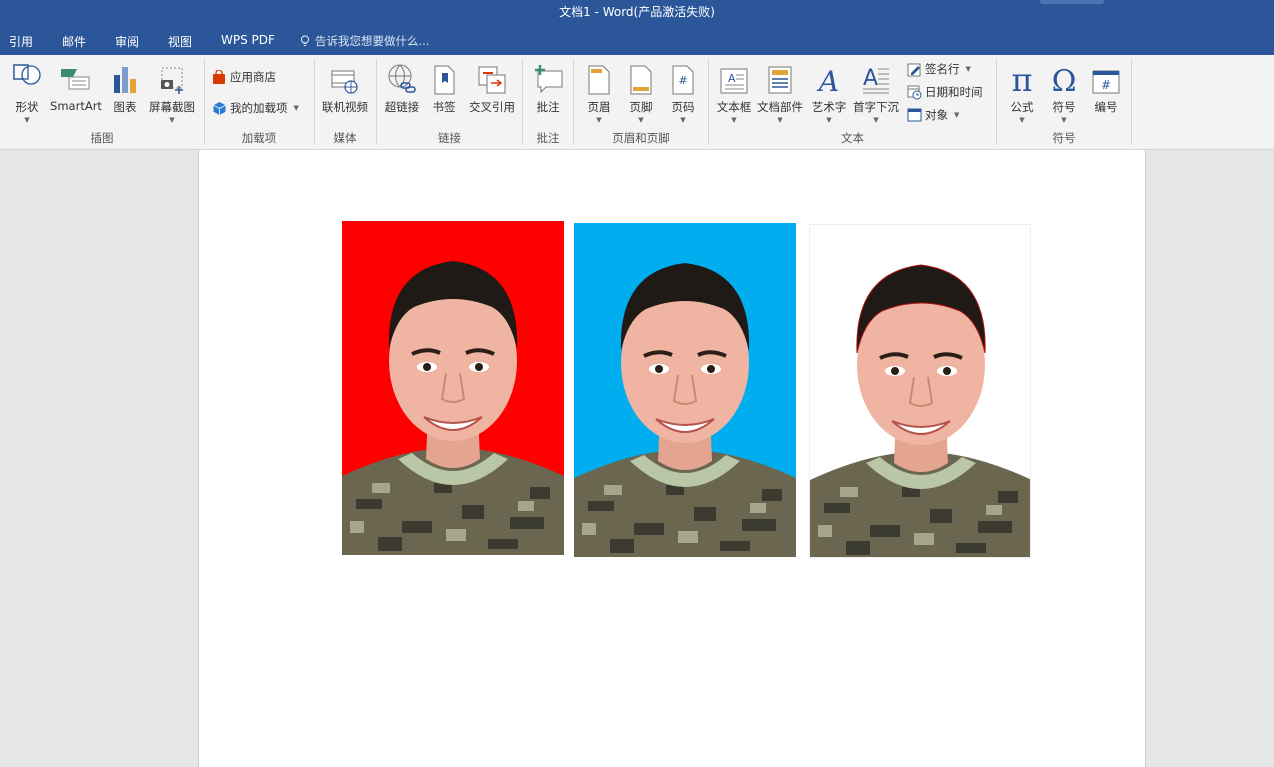  Describe the element at coordinates (76, 87) in the screenshot. I see `smartart-button: SmartArt` at that location.